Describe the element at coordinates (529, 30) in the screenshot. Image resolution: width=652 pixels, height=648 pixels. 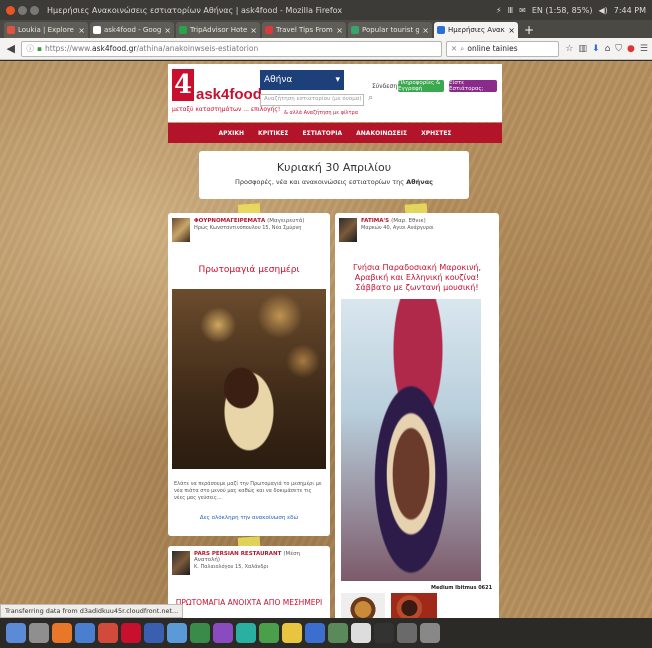
I see `new-tab-button: +` at that location.